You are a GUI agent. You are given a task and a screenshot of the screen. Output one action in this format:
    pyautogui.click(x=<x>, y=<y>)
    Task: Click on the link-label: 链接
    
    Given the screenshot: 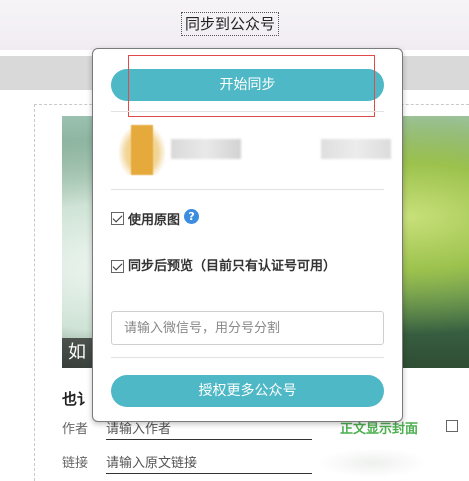 What is the action you would take?
    pyautogui.click(x=75, y=463)
    